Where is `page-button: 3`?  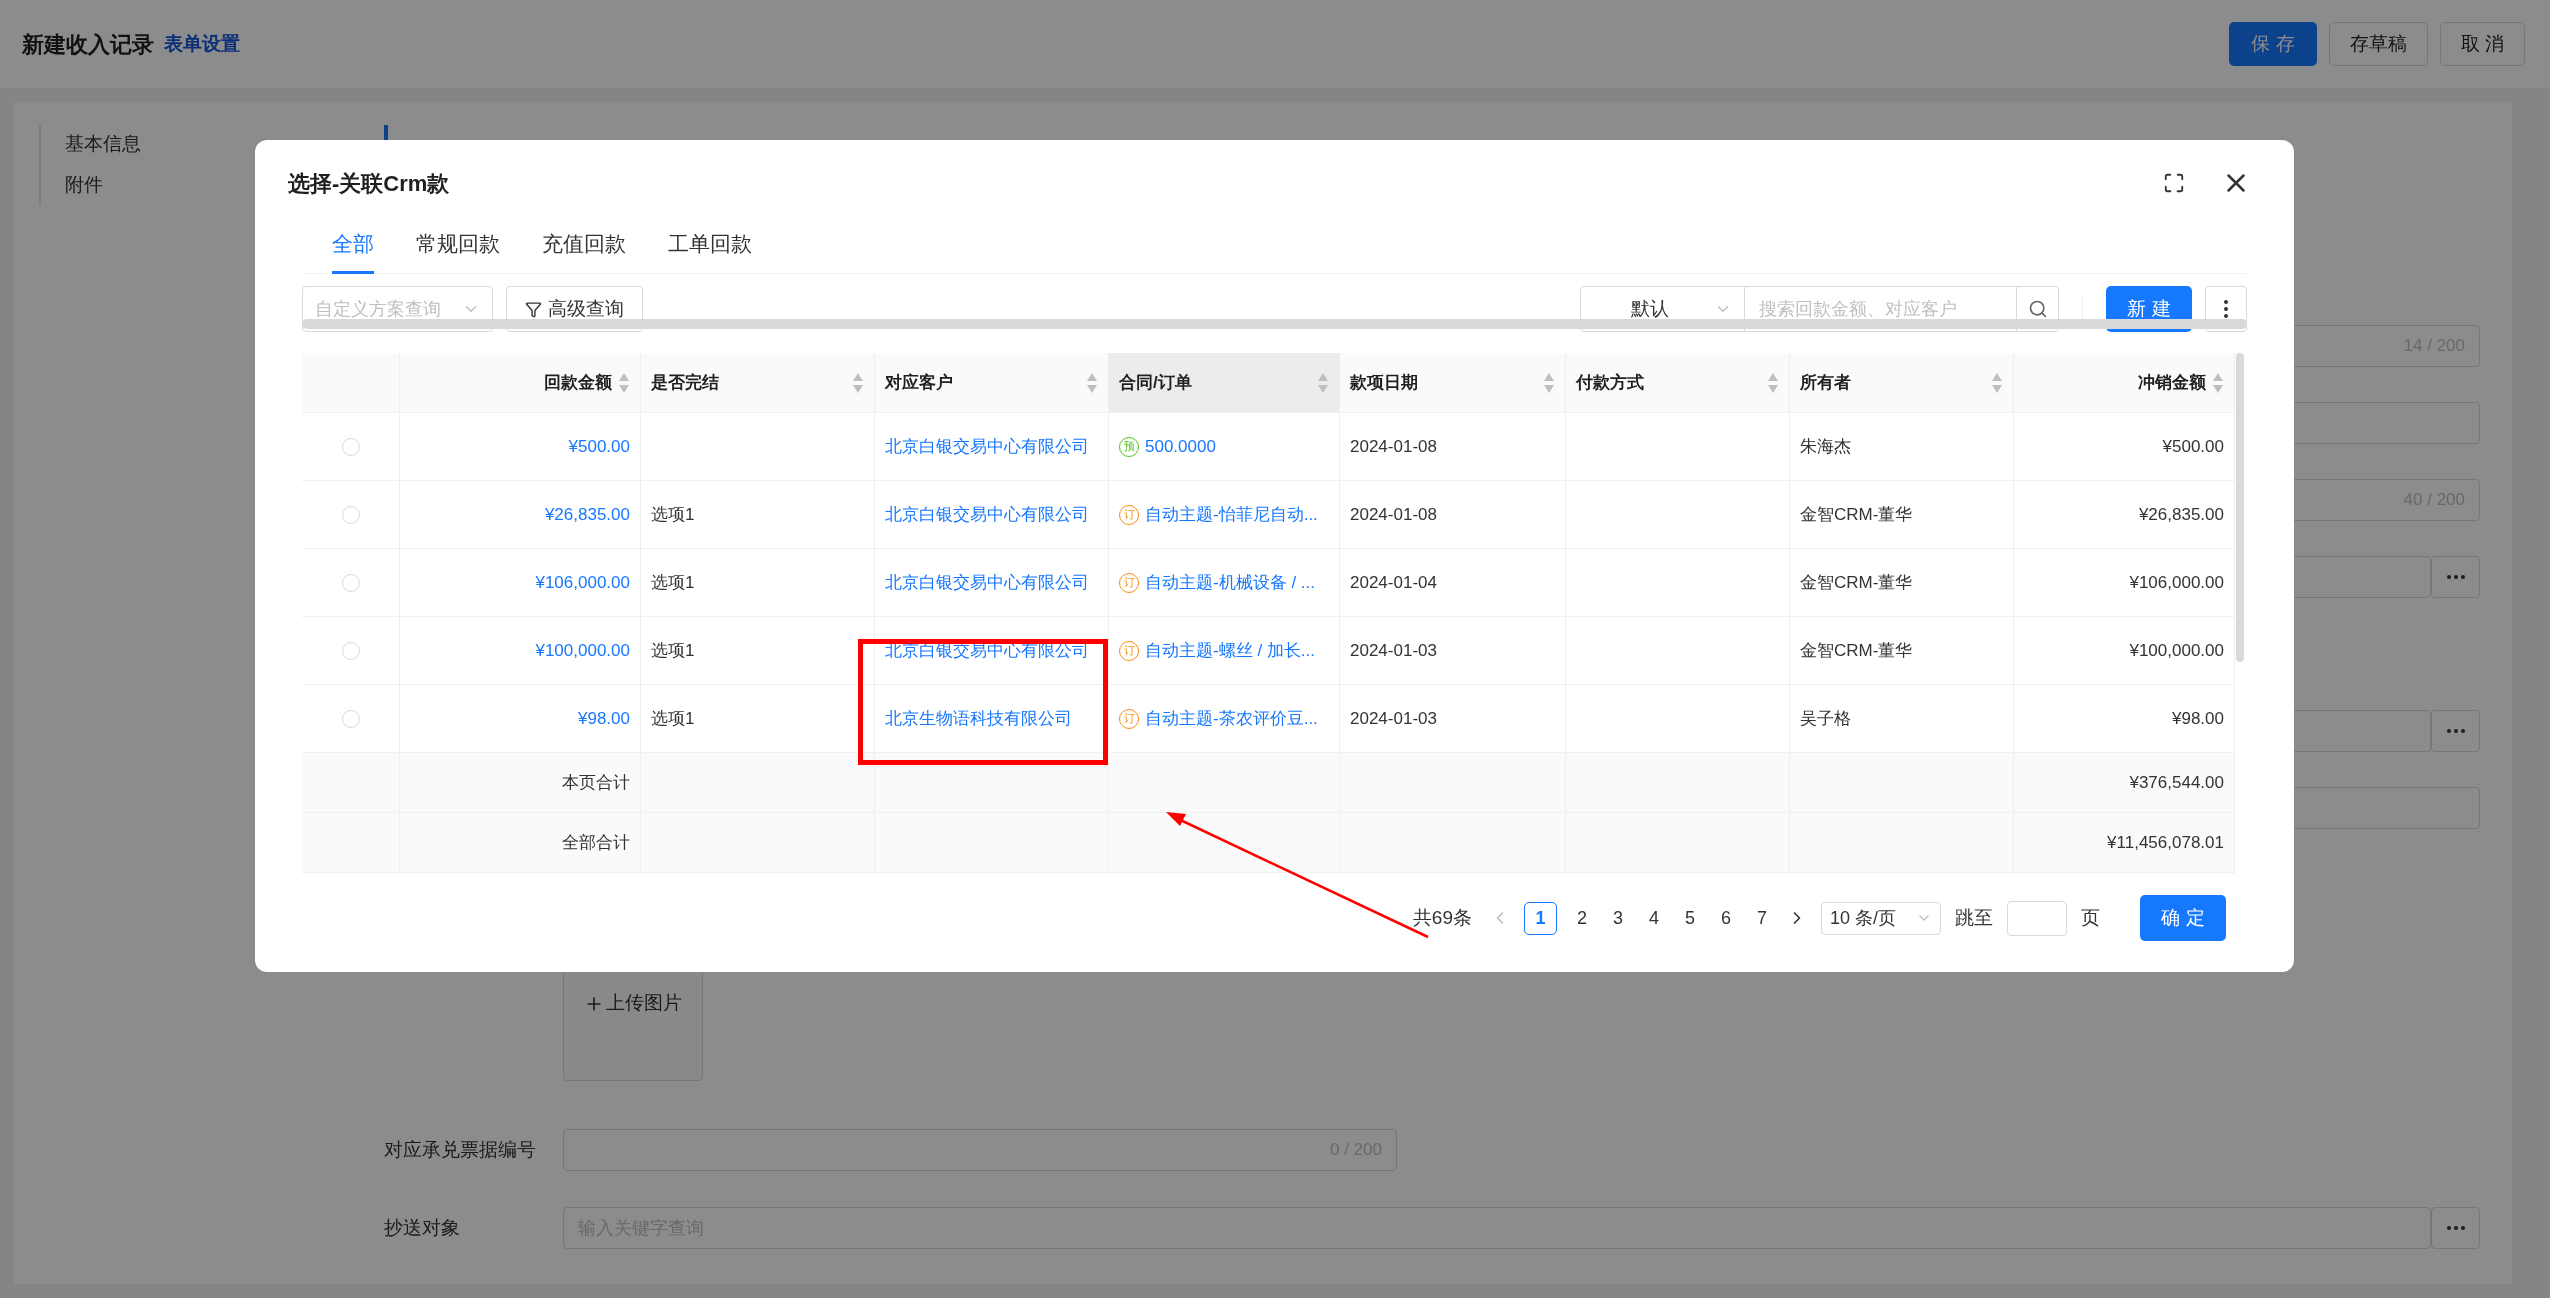 page-button: 3 is located at coordinates (1618, 918).